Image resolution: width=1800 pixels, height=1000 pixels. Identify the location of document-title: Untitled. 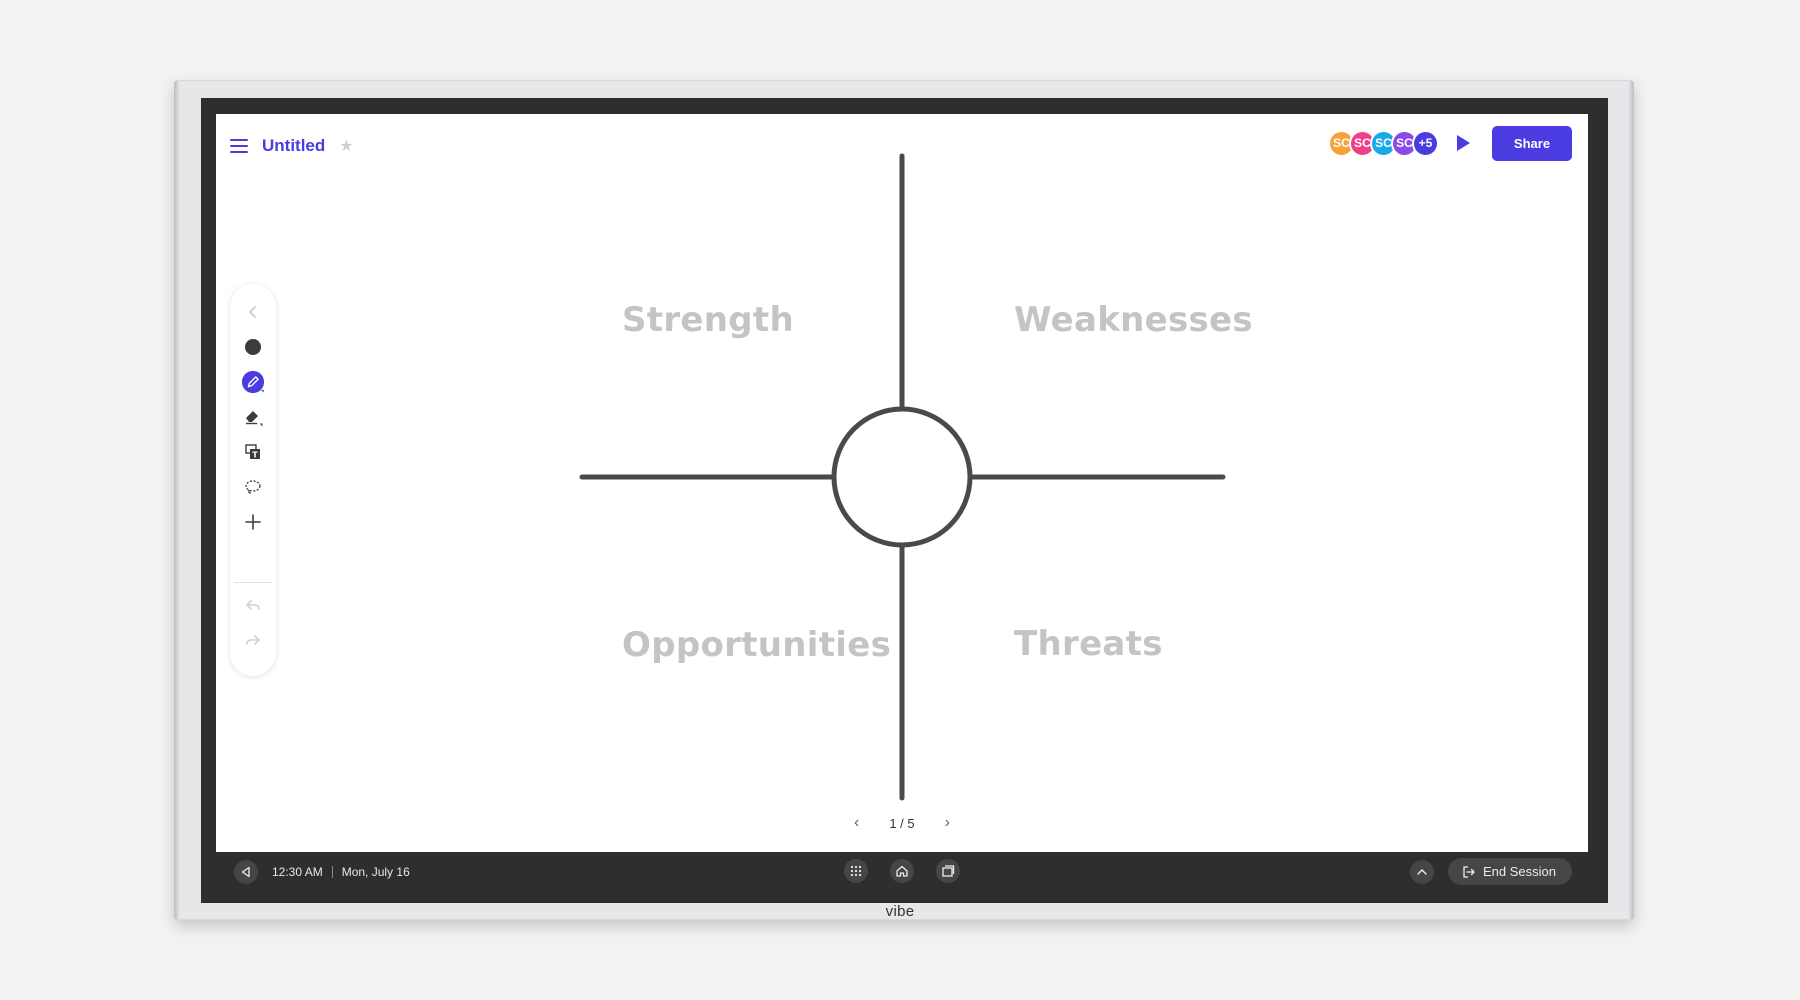
(293, 146).